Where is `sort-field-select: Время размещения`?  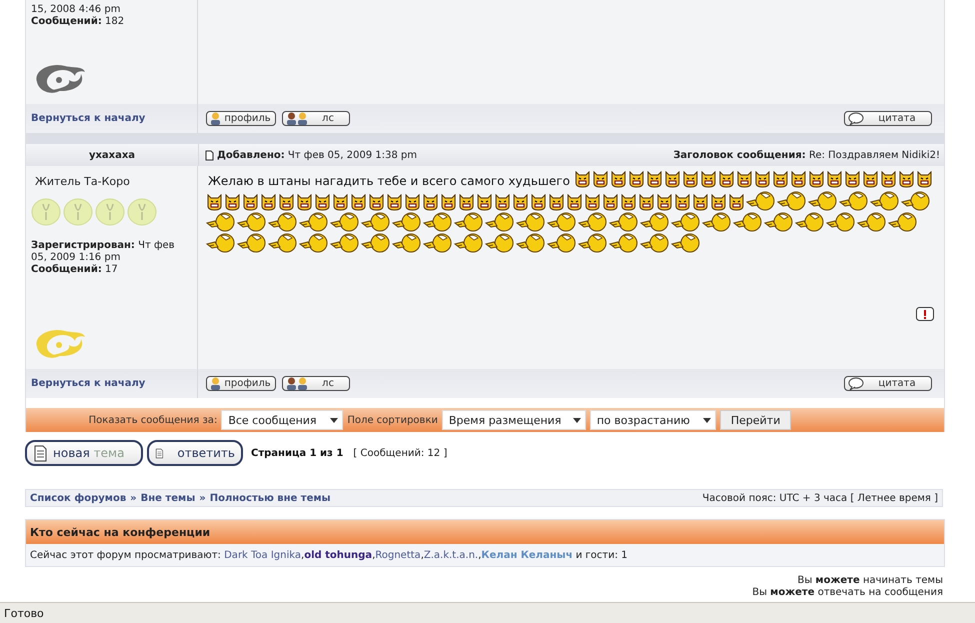
sort-field-select: Время размещения is located at coordinates (514, 420).